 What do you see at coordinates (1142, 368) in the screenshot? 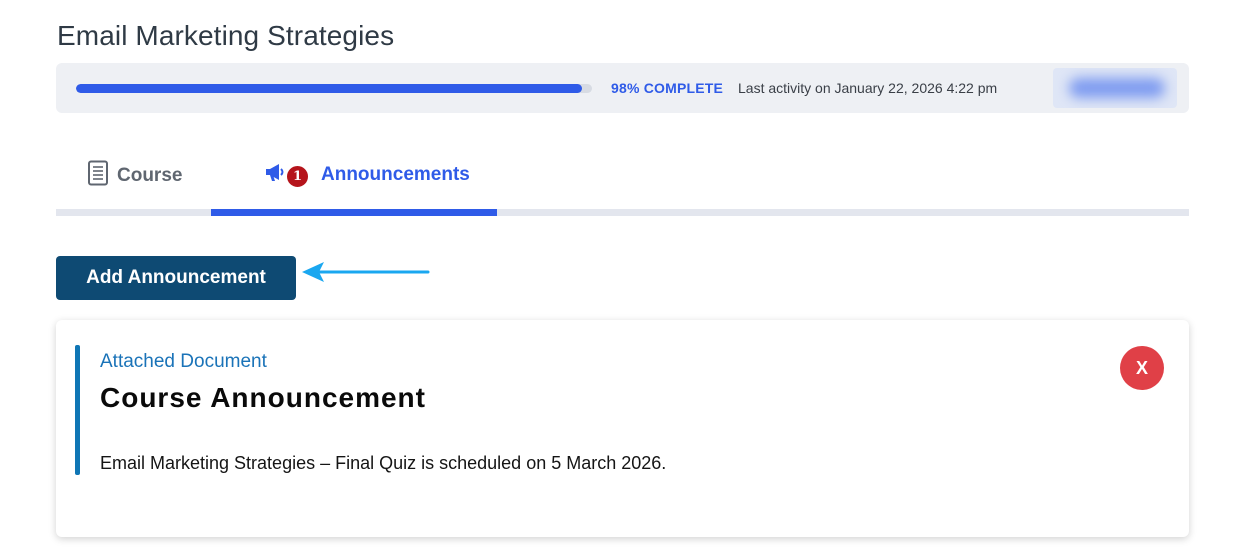
I see `close-announcement-button: X` at bounding box center [1142, 368].